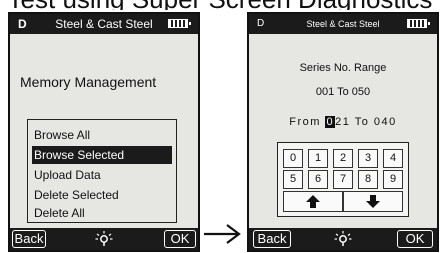 The height and width of the screenshot is (253, 440). Describe the element at coordinates (343, 158) in the screenshot. I see `key-2: 2` at that location.